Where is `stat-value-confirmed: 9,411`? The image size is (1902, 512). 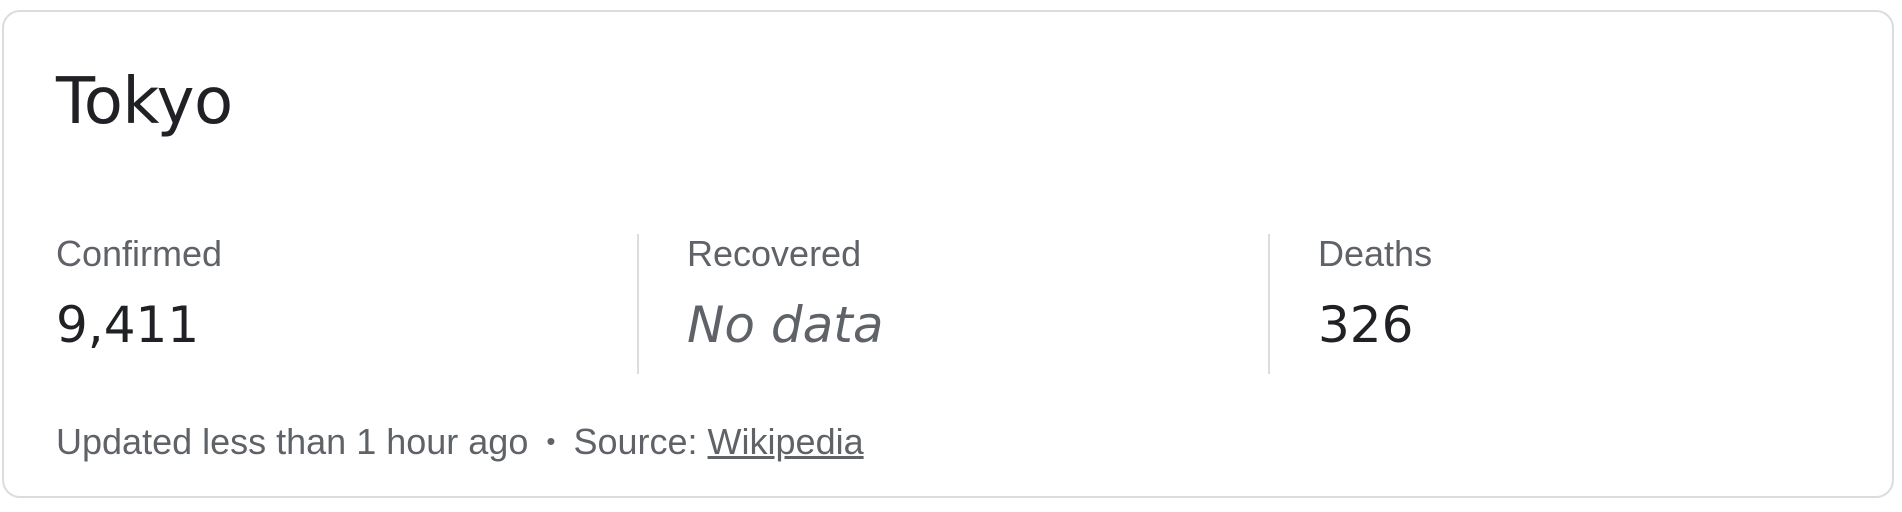
stat-value-confirmed: 9,411 is located at coordinates (128, 325).